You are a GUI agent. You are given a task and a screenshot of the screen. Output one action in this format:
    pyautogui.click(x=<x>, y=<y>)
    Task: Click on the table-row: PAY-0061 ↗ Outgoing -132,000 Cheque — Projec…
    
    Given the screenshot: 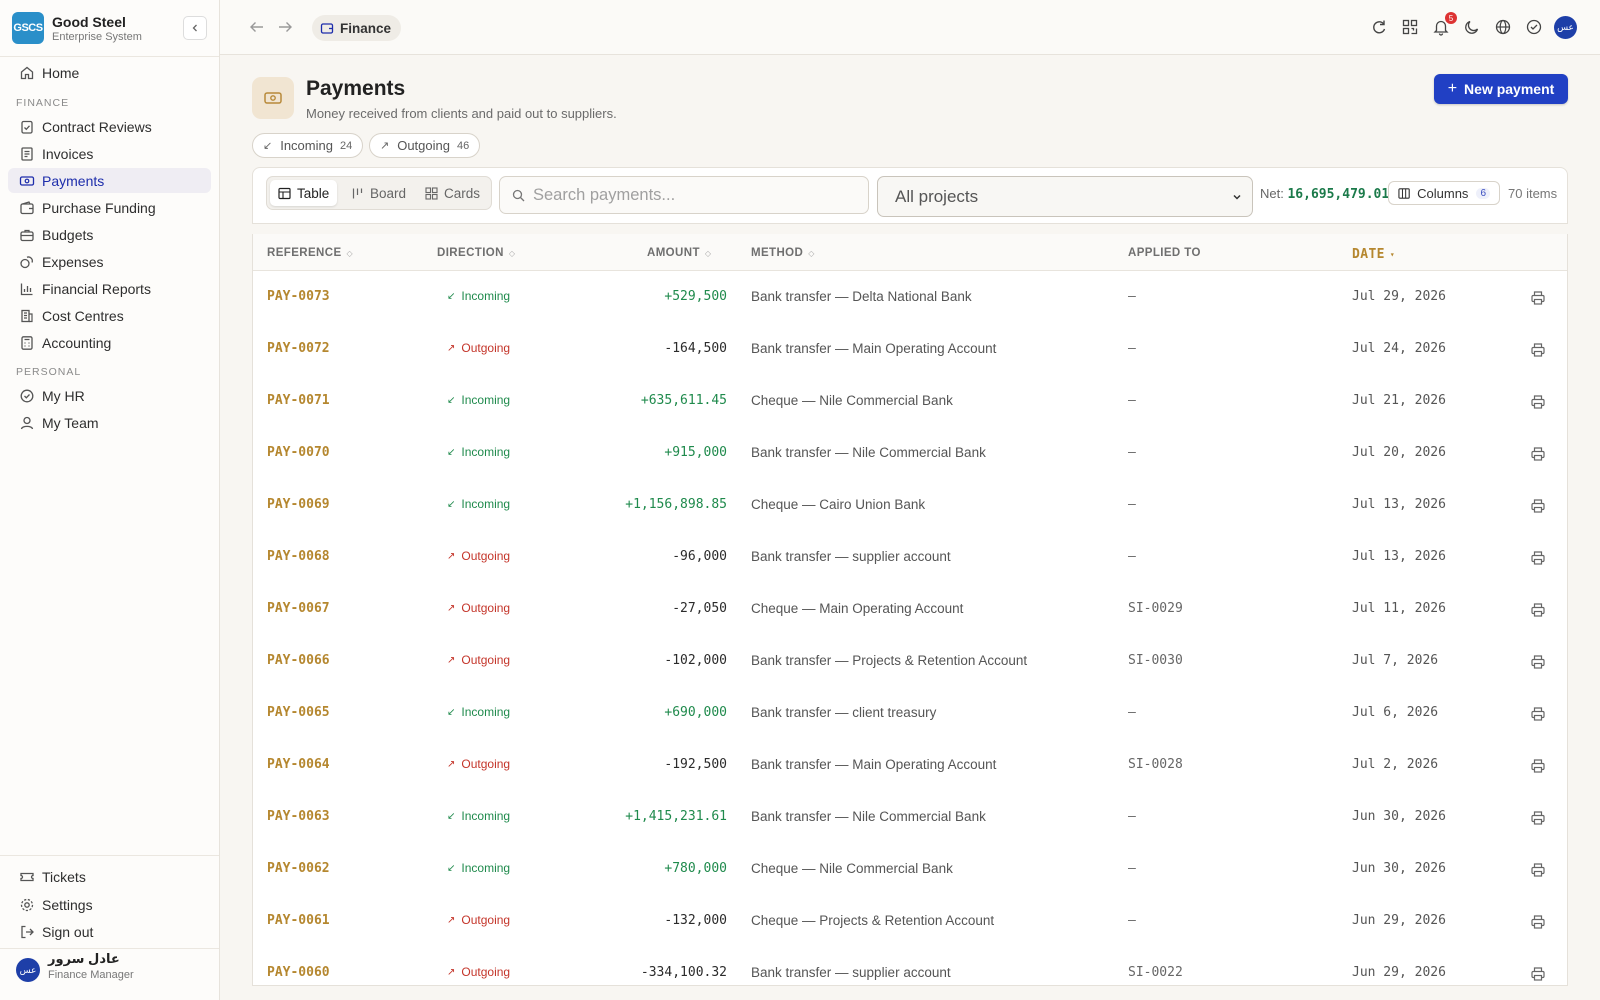 What is the action you would take?
    pyautogui.click(x=910, y=921)
    